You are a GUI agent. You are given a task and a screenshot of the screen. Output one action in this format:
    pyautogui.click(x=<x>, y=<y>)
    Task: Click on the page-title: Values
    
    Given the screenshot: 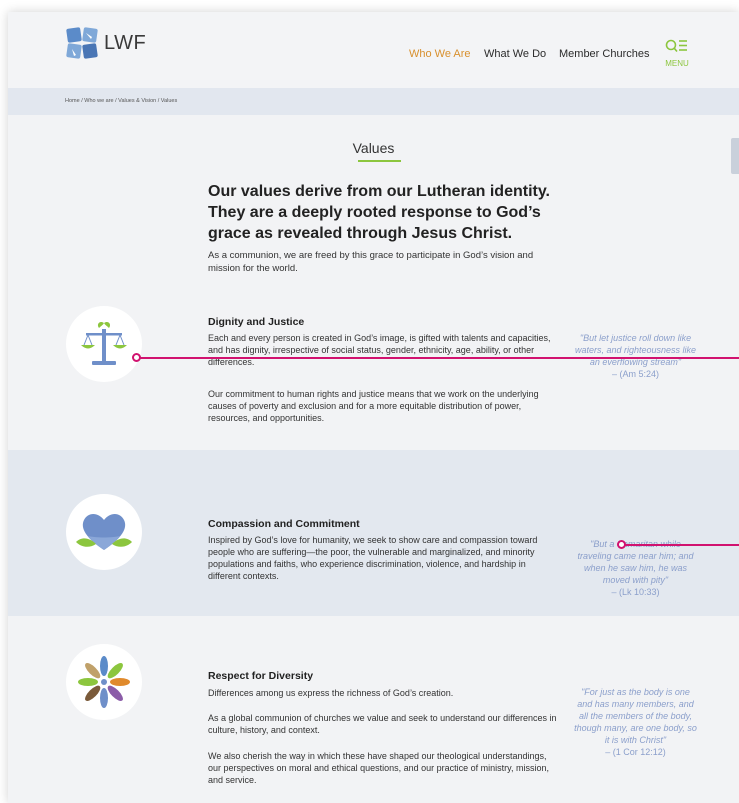 What is the action you would take?
    pyautogui.click(x=373, y=148)
    